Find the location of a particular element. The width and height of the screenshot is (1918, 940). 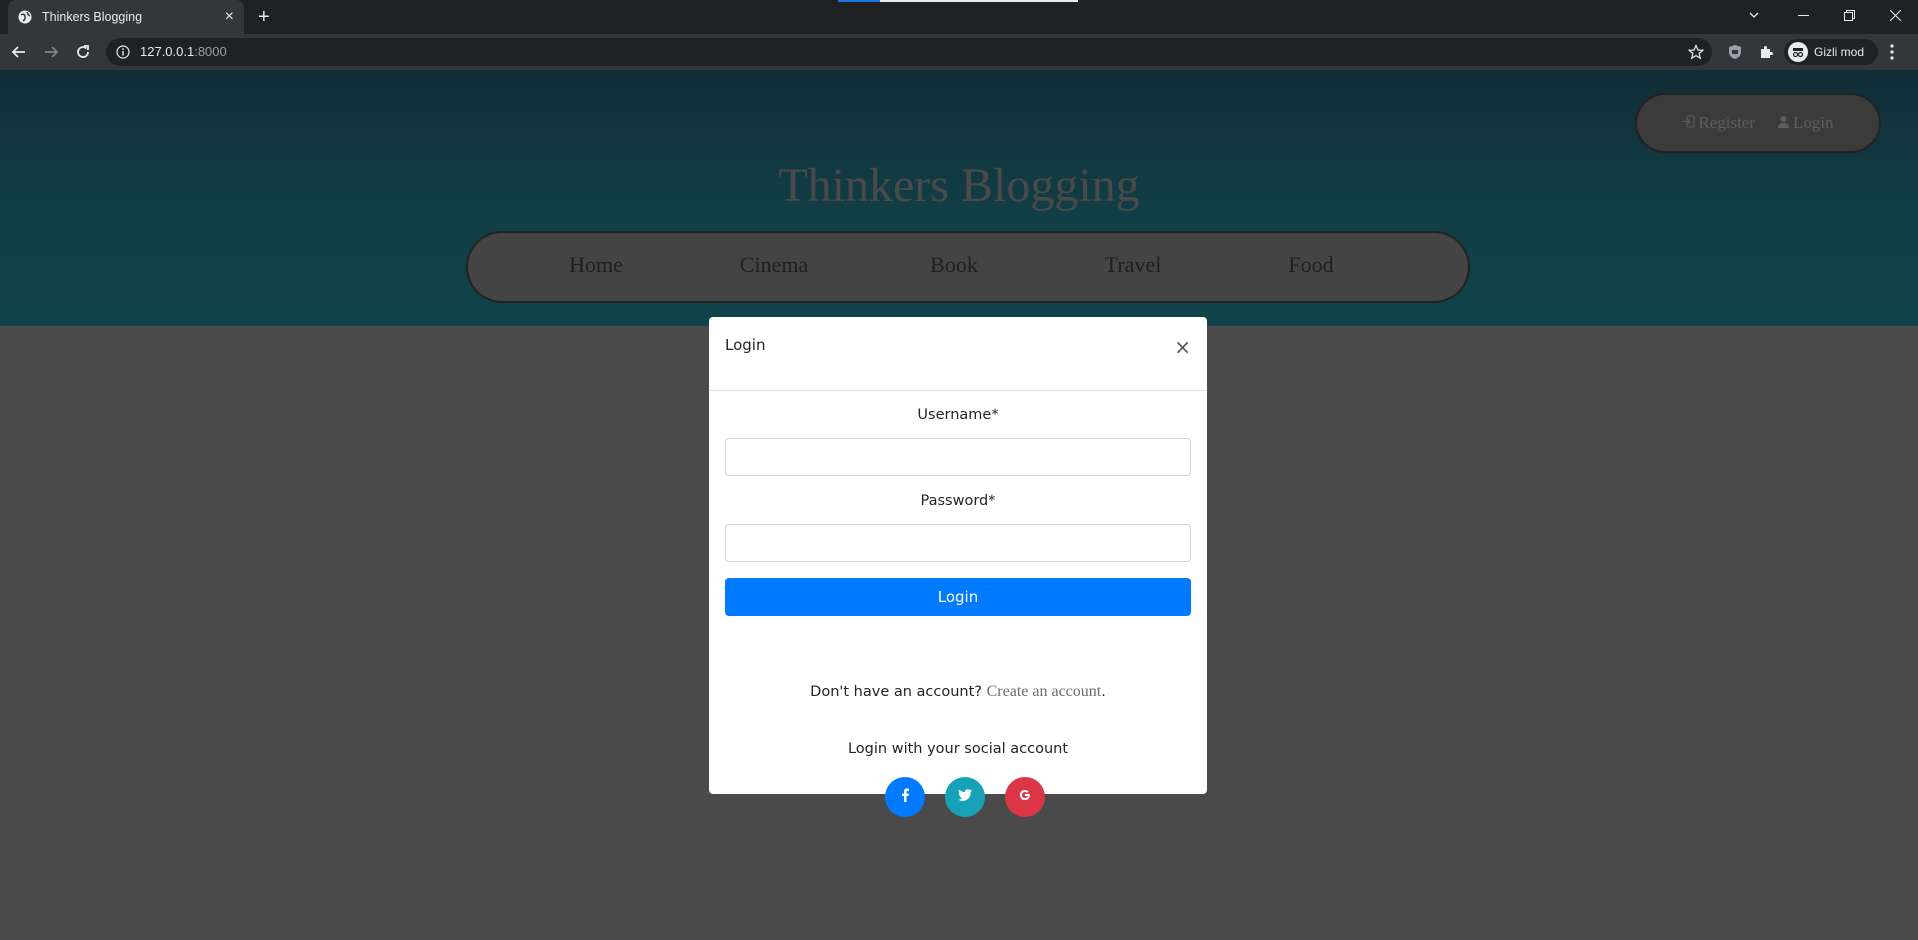

back-arrow-icon is located at coordinates (19, 52).